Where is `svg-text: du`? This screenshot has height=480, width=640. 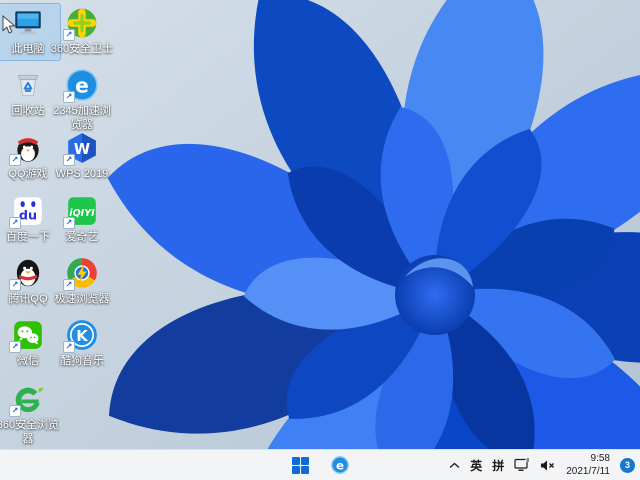
svg-text: du is located at coordinates (28, 216).